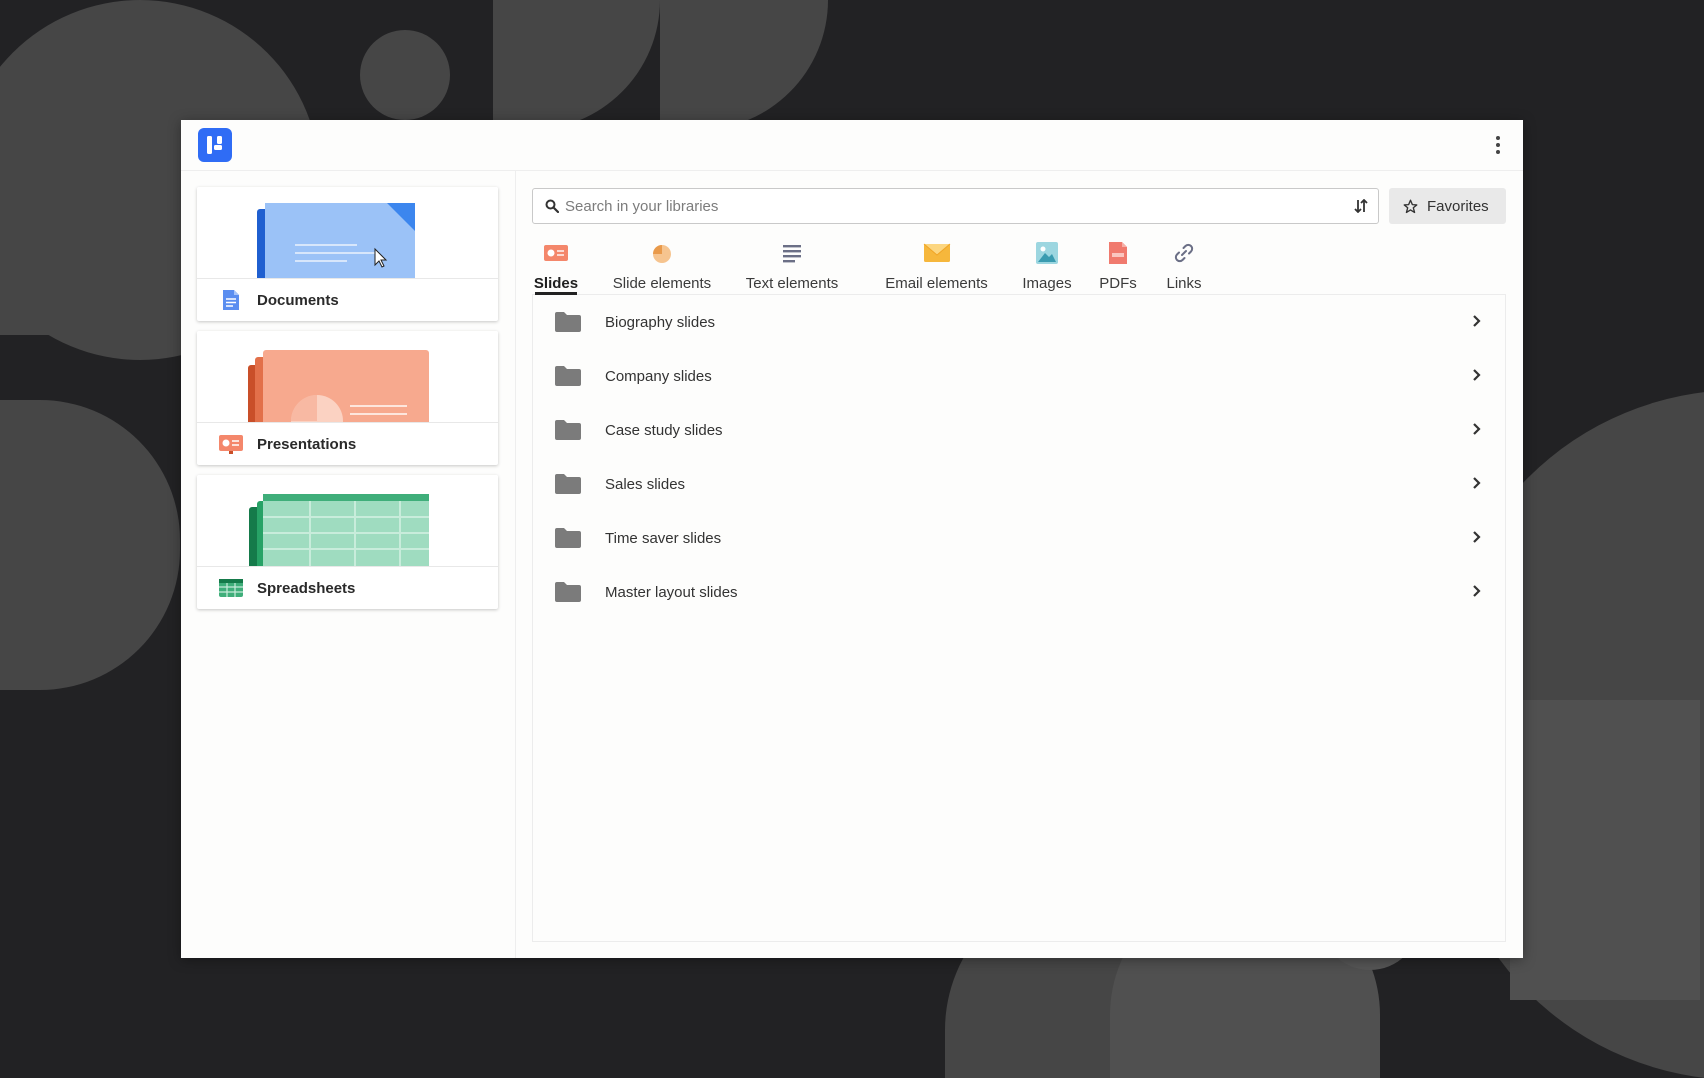 Image resolution: width=1704 pixels, height=1078 pixels. Describe the element at coordinates (1019, 538) in the screenshot. I see `folder-row-time-saver: Time saver slides` at that location.